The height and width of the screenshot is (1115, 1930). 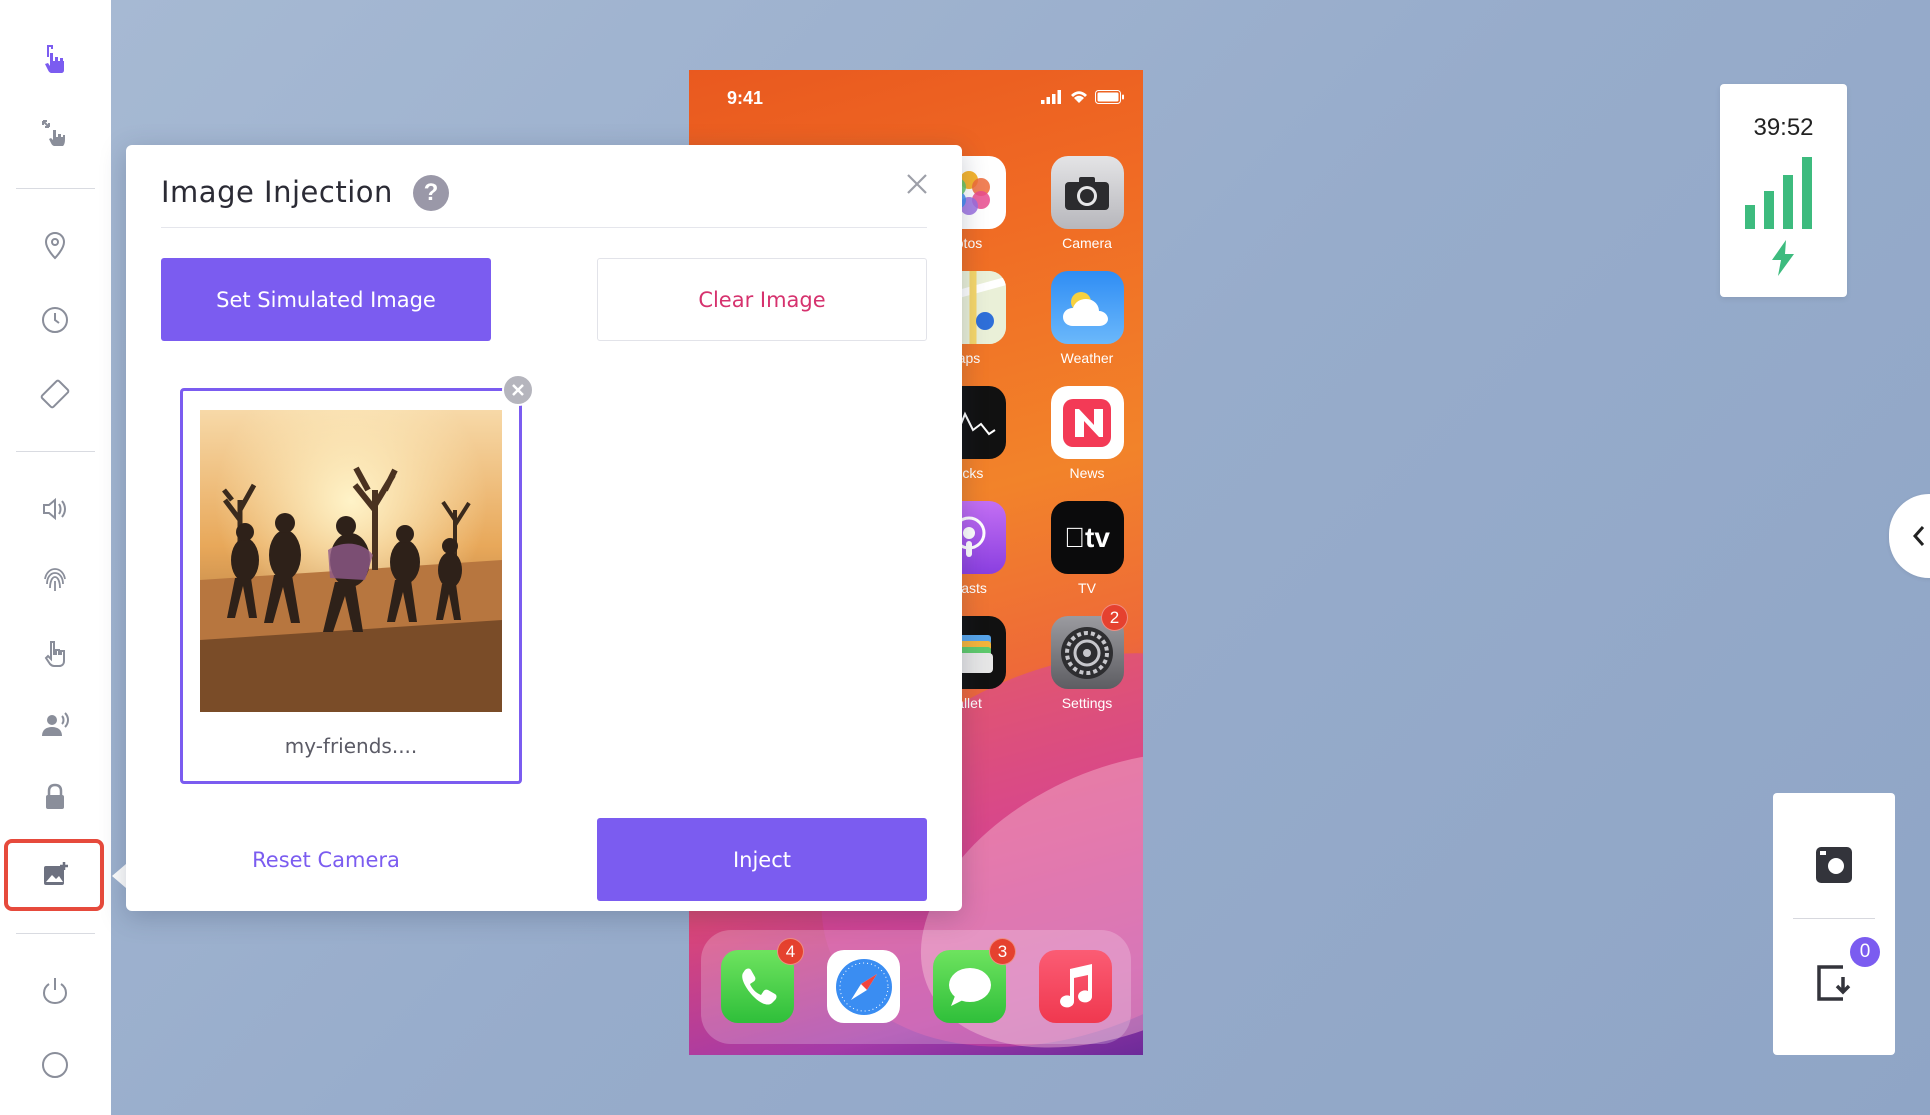 I want to click on signal-strength-icon, so click(x=1778, y=193).